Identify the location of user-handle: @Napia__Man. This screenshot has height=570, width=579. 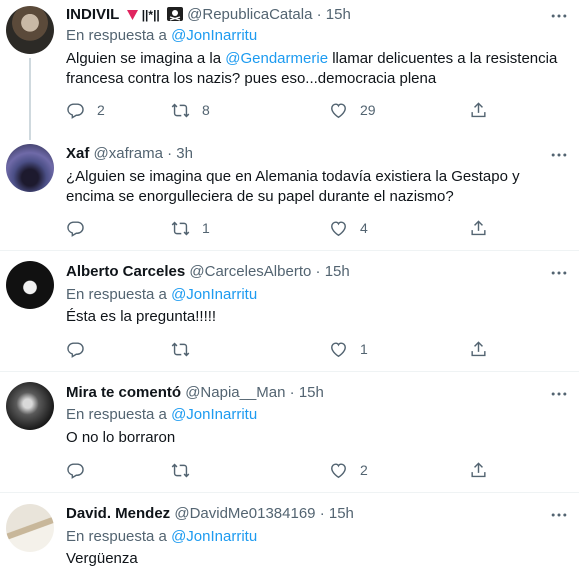
(235, 392).